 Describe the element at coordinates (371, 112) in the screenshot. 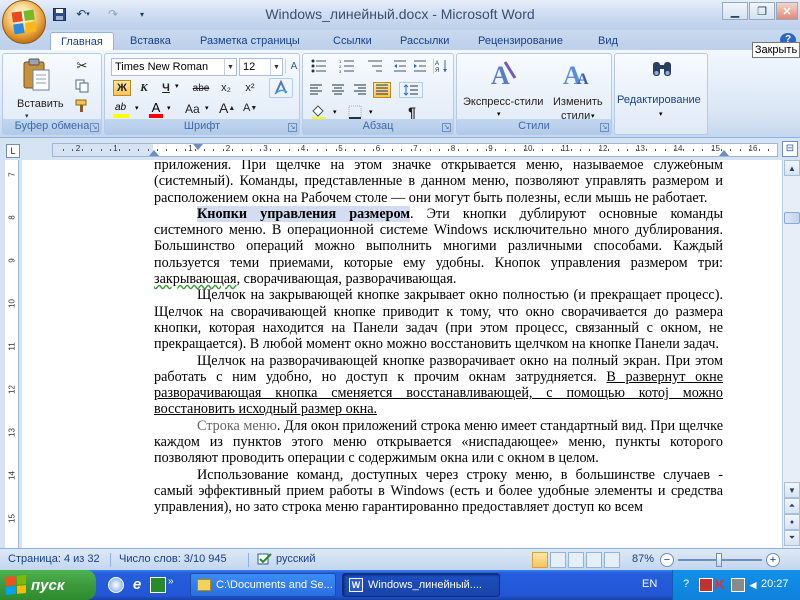

I see `borders-dropdown-icon: ▾` at that location.